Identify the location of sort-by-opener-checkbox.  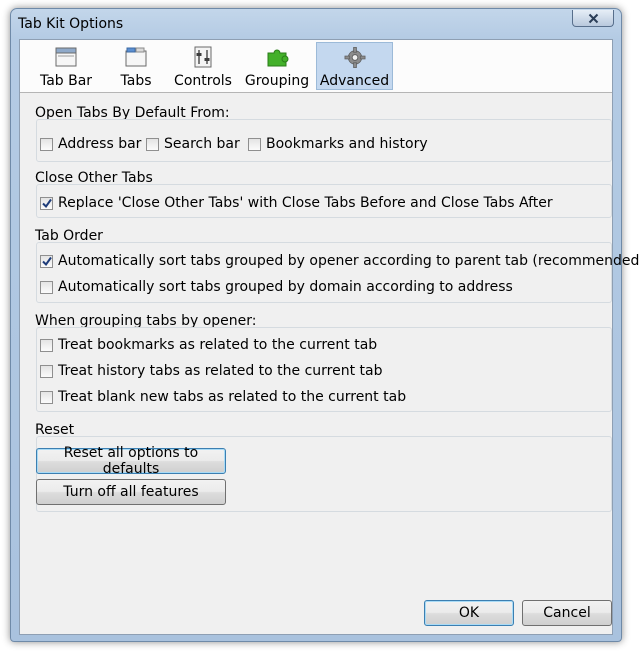
(46, 261).